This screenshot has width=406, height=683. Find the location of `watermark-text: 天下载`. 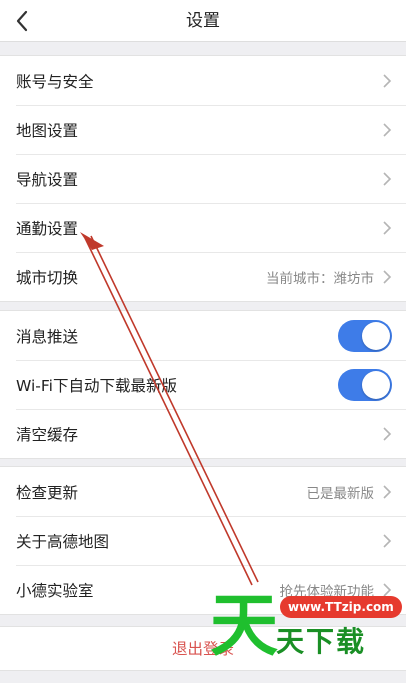

watermark-text: 天下载 is located at coordinates (321, 641).